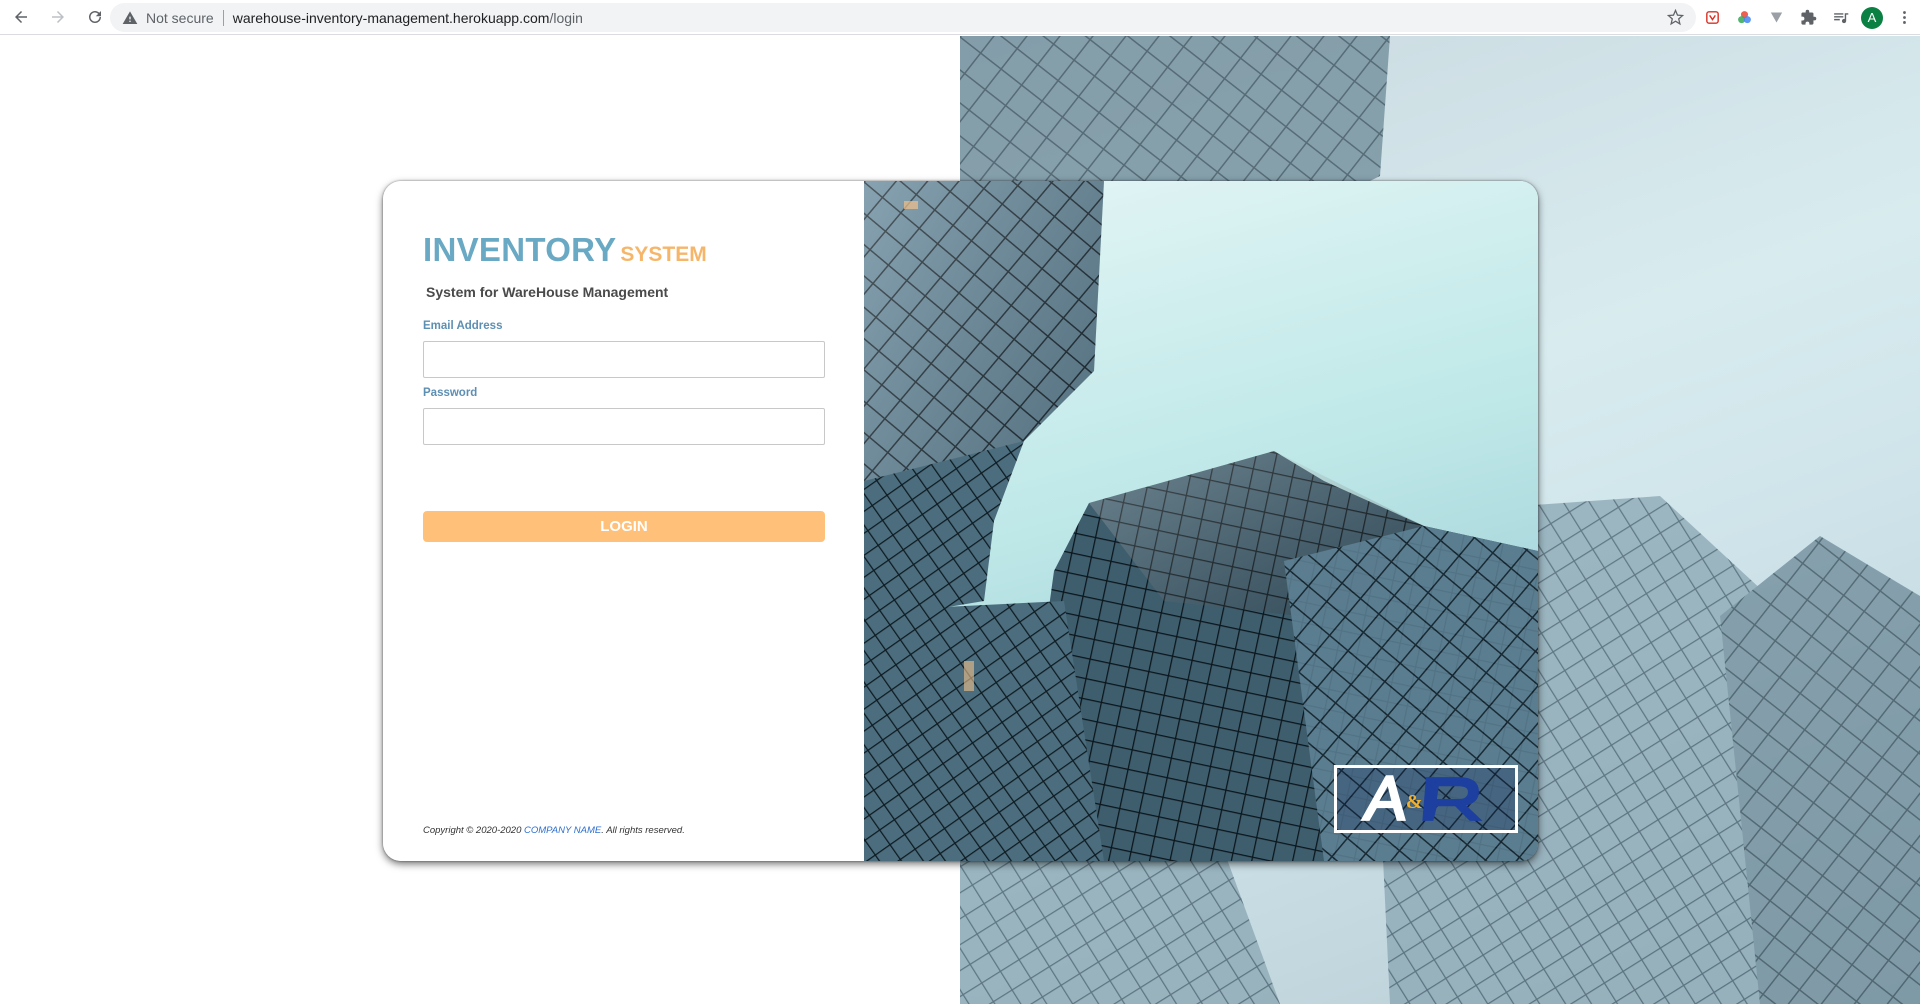 The image size is (1920, 1004). What do you see at coordinates (562, 830) in the screenshot?
I see `company-name-link: COMPANY NAME` at bounding box center [562, 830].